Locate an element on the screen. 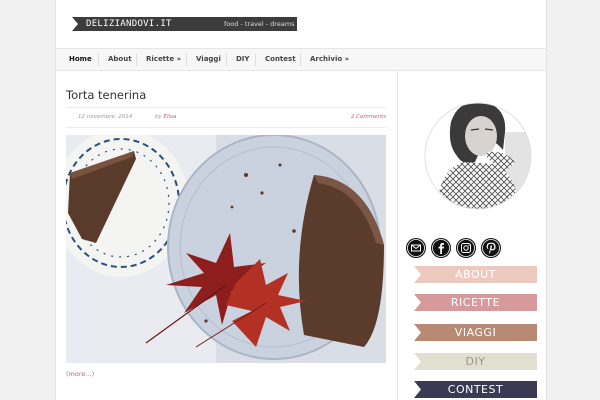 Image resolution: width=600 pixels, height=400 pixels. nav-item-ricette: Ricette » is located at coordinates (163, 59).